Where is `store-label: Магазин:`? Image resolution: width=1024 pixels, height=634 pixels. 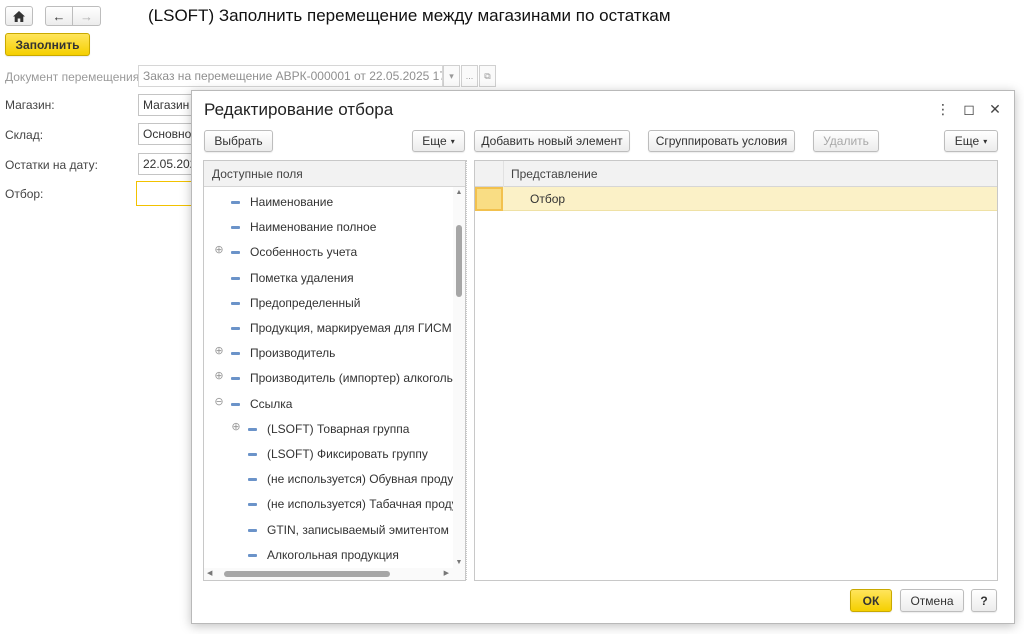
store-label: Магазин: is located at coordinates (30, 105).